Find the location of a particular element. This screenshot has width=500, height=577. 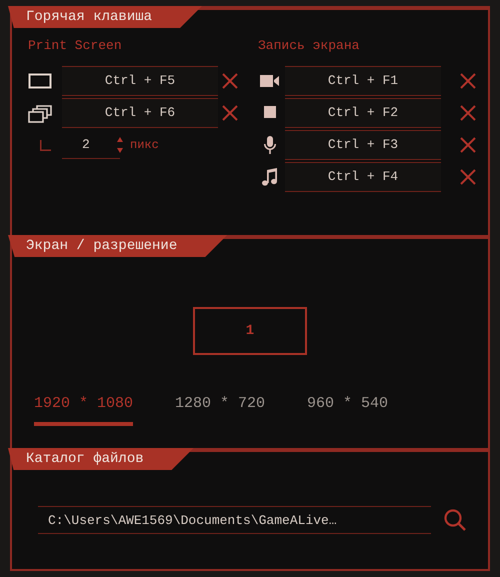

hotkey-field: Ctrl + F4 is located at coordinates (363, 177).